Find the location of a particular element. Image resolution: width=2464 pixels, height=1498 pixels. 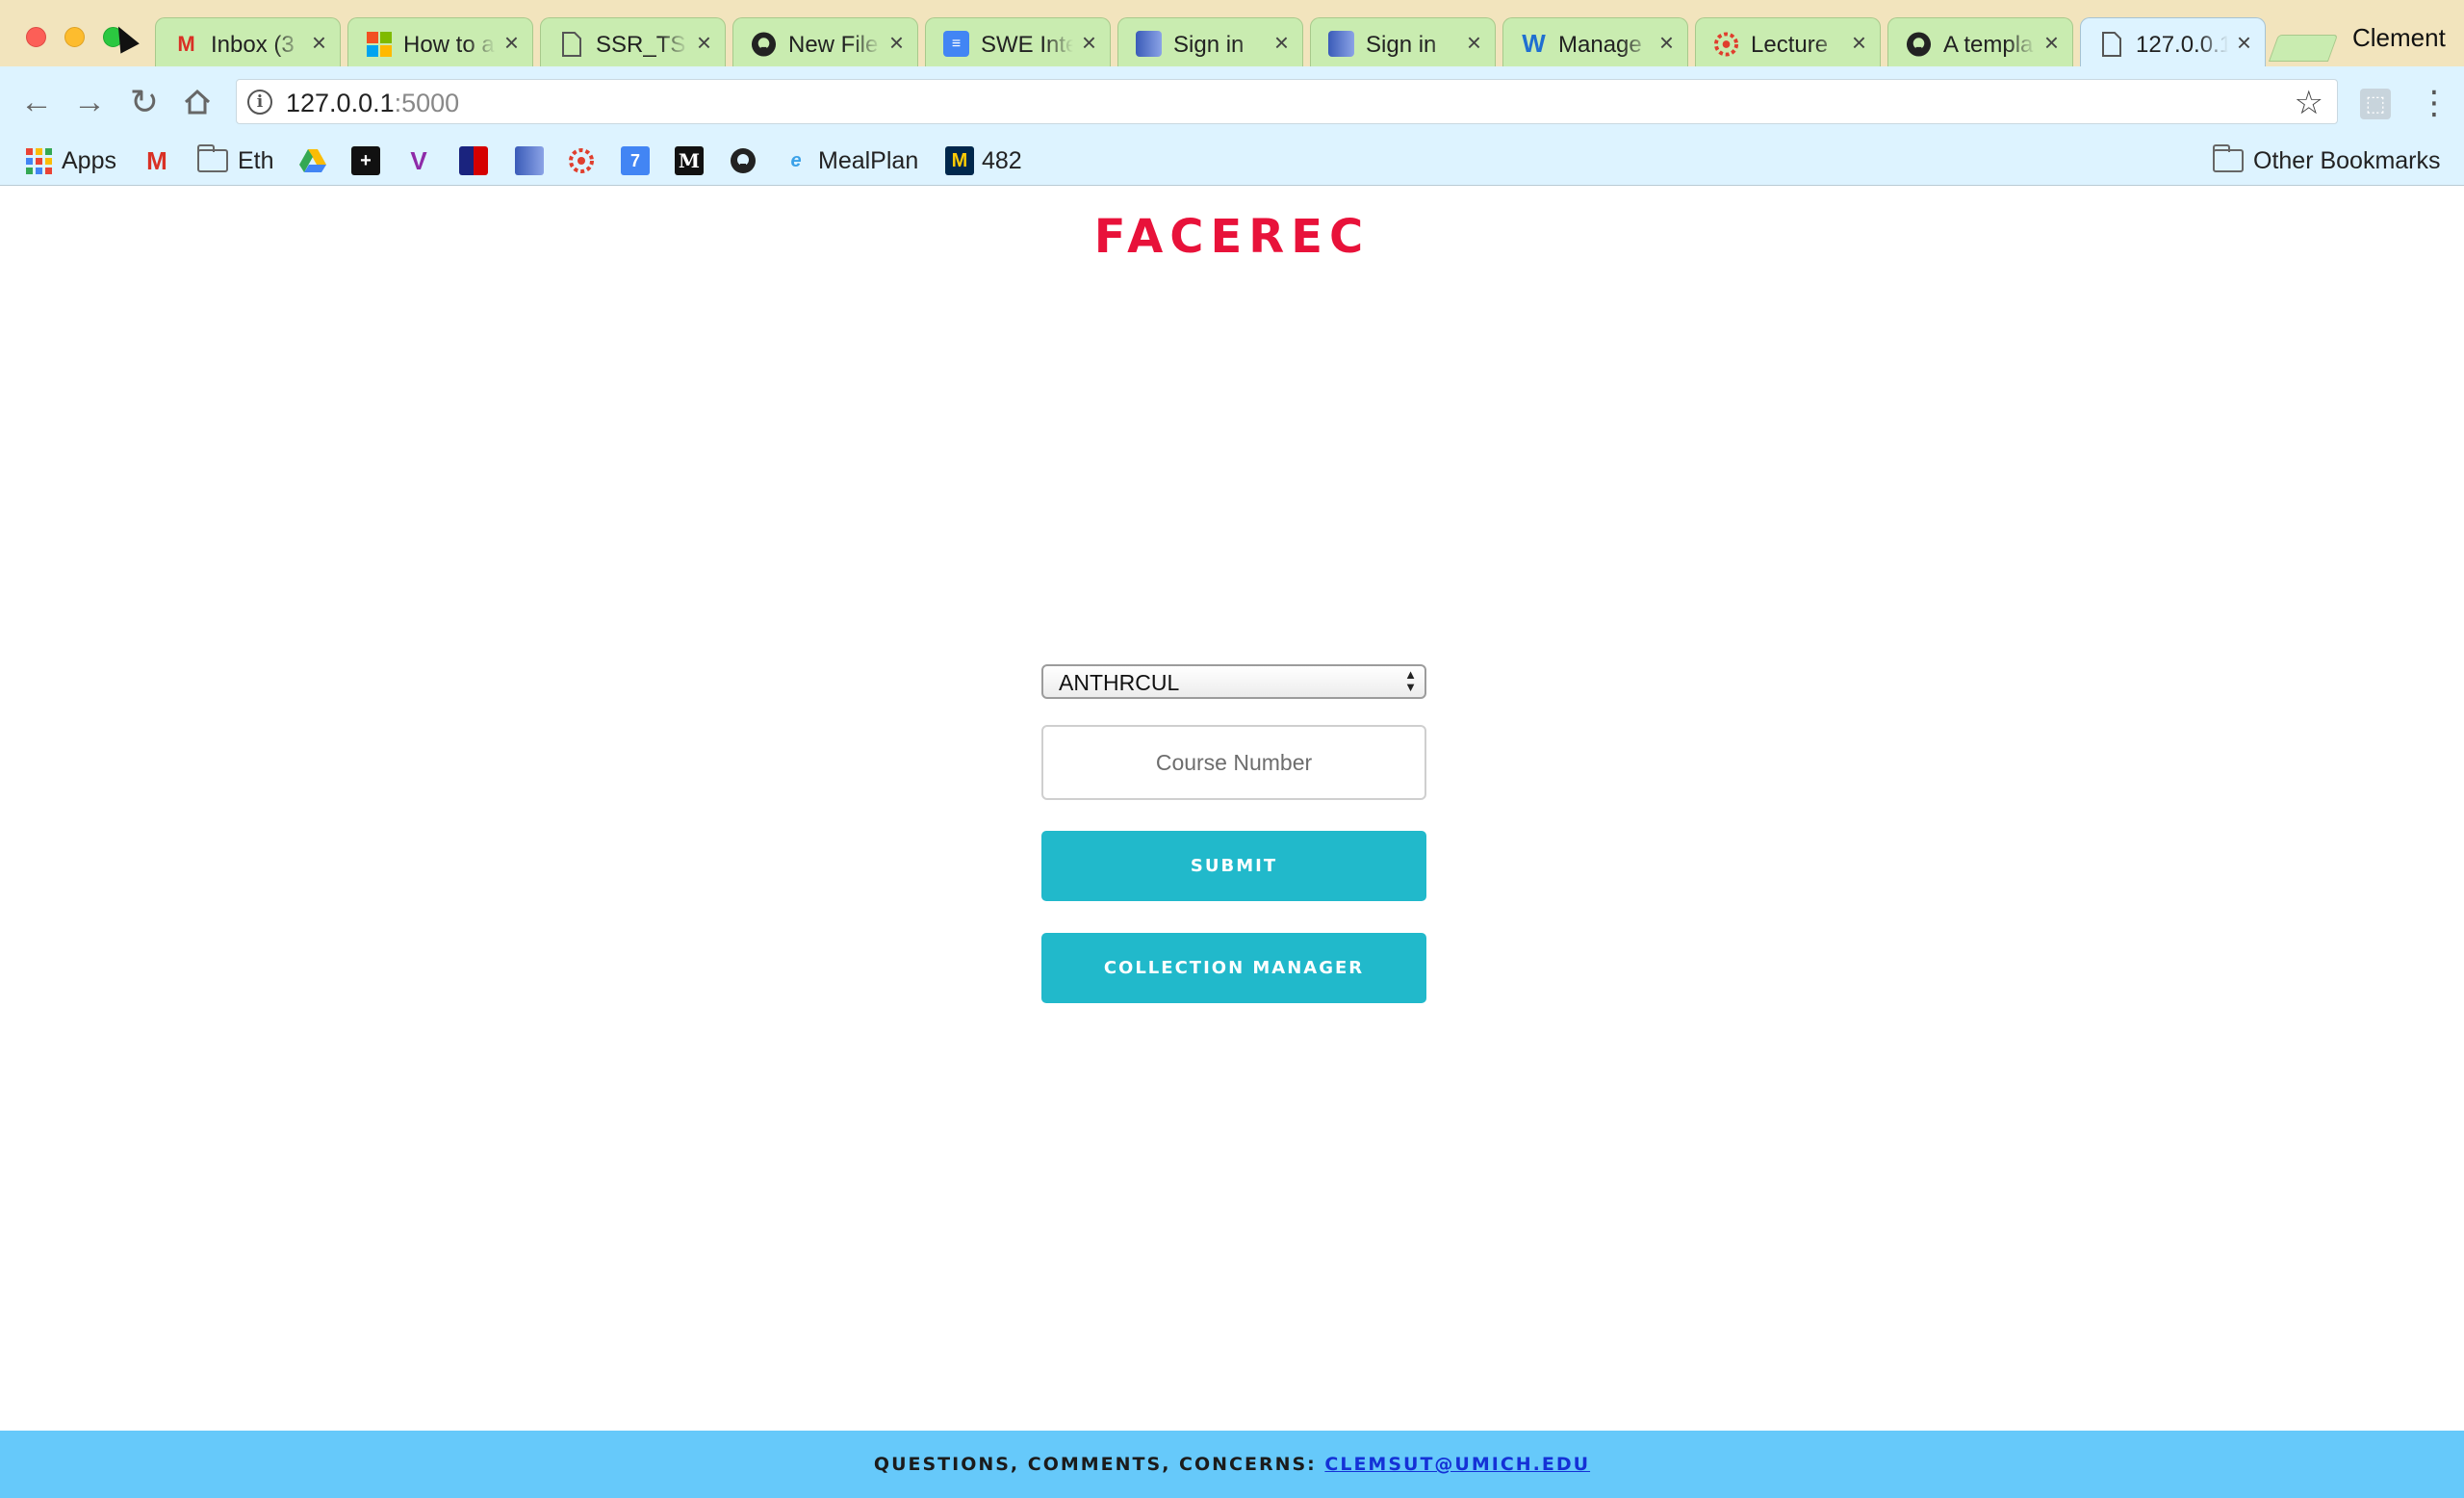

michigan-m-icon: M is located at coordinates (959, 160).